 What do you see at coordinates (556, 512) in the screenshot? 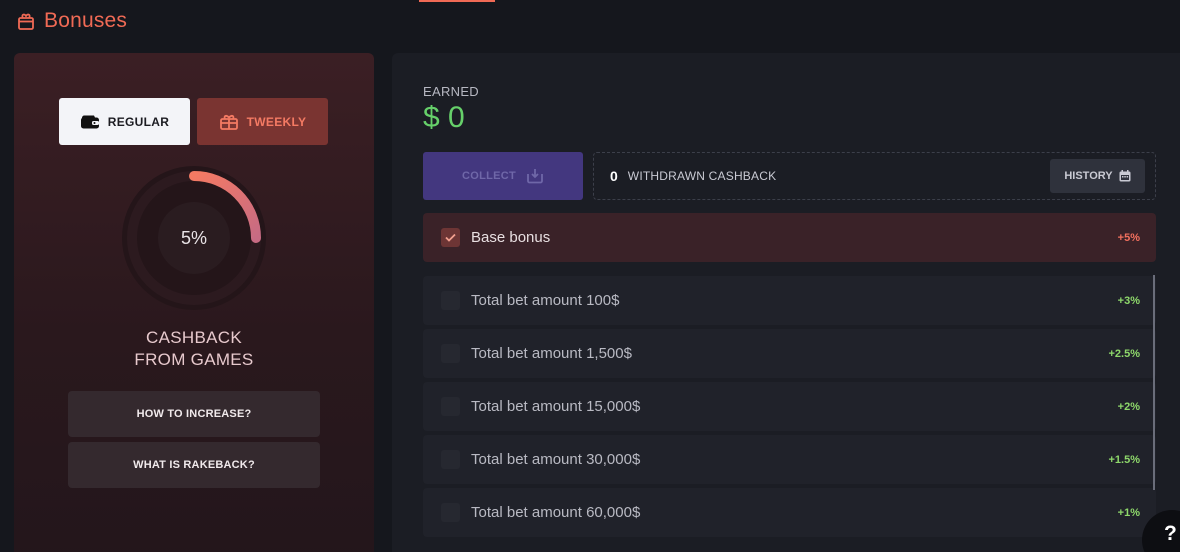
I see `bonus-label: Total bet amount 60,000$` at bounding box center [556, 512].